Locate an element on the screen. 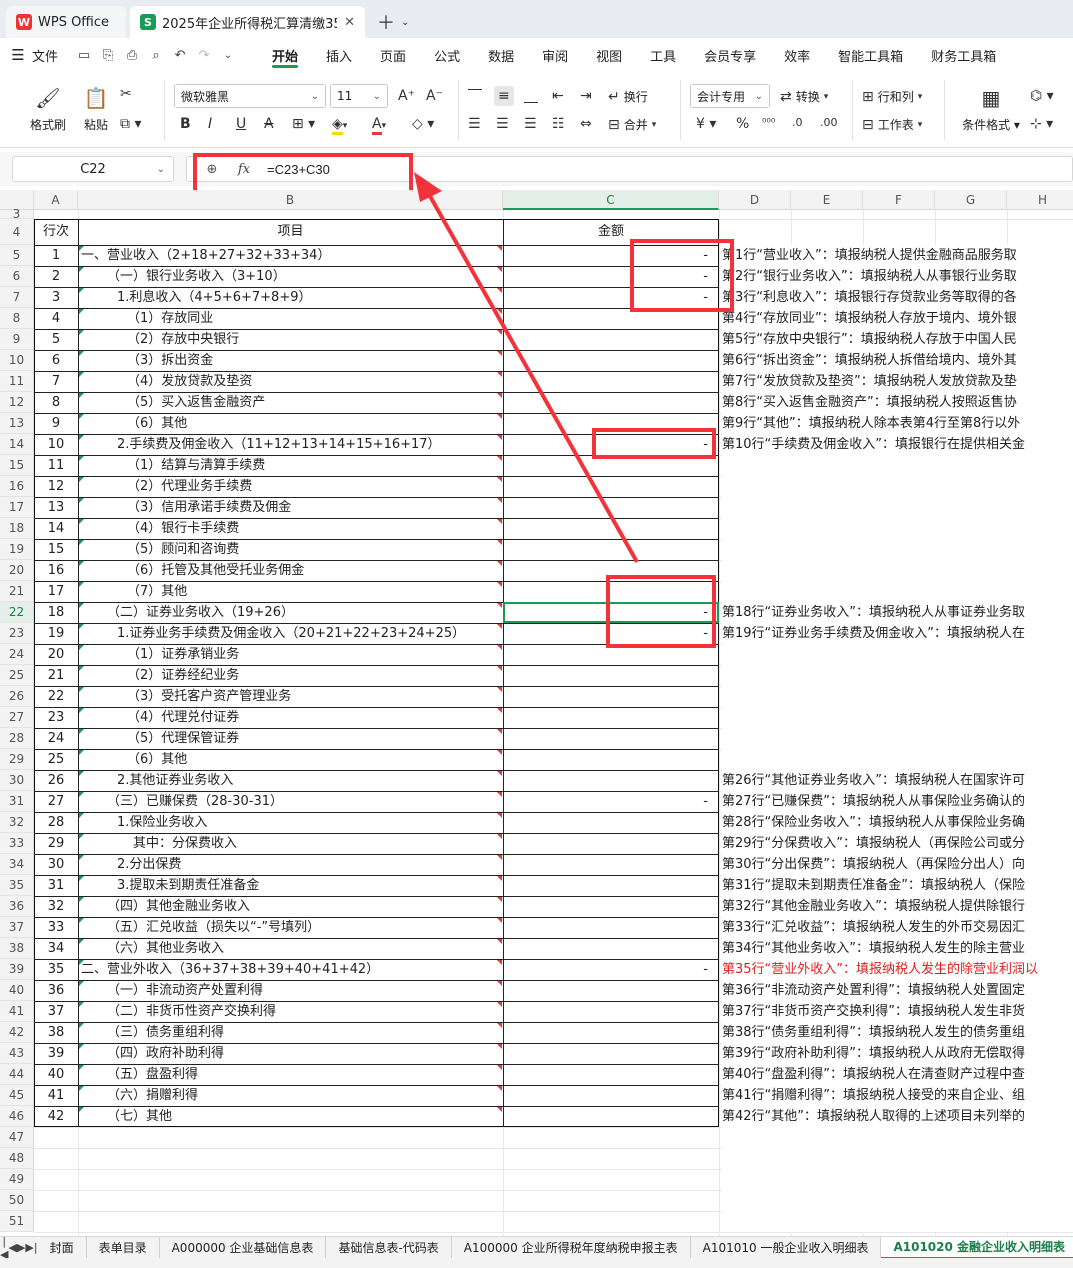 The image size is (1073, 1268). tab-home: 开始 is located at coordinates (285, 55).